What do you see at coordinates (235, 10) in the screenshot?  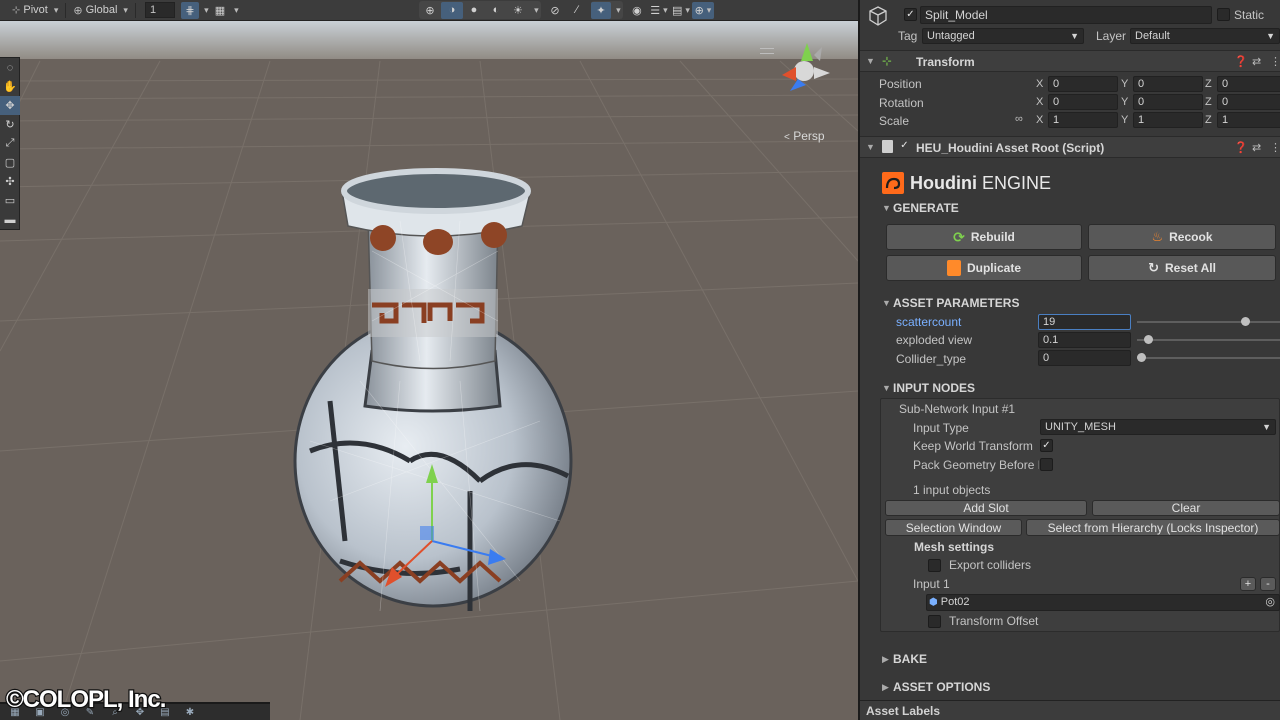 I see `increment-snap-dropdown` at bounding box center [235, 10].